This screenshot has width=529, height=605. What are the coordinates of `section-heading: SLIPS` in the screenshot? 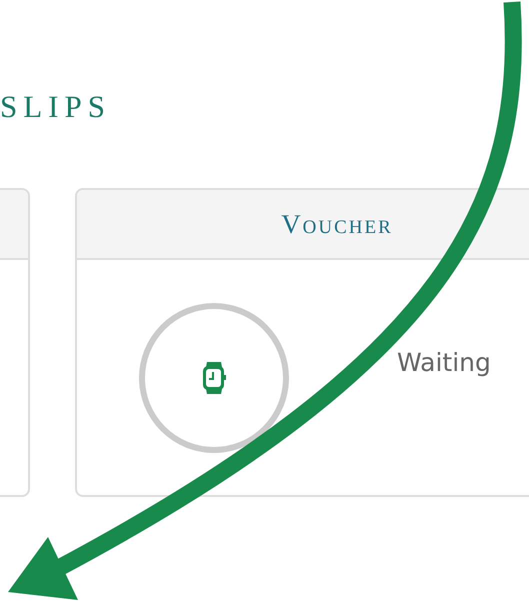 It's located at (55, 107).